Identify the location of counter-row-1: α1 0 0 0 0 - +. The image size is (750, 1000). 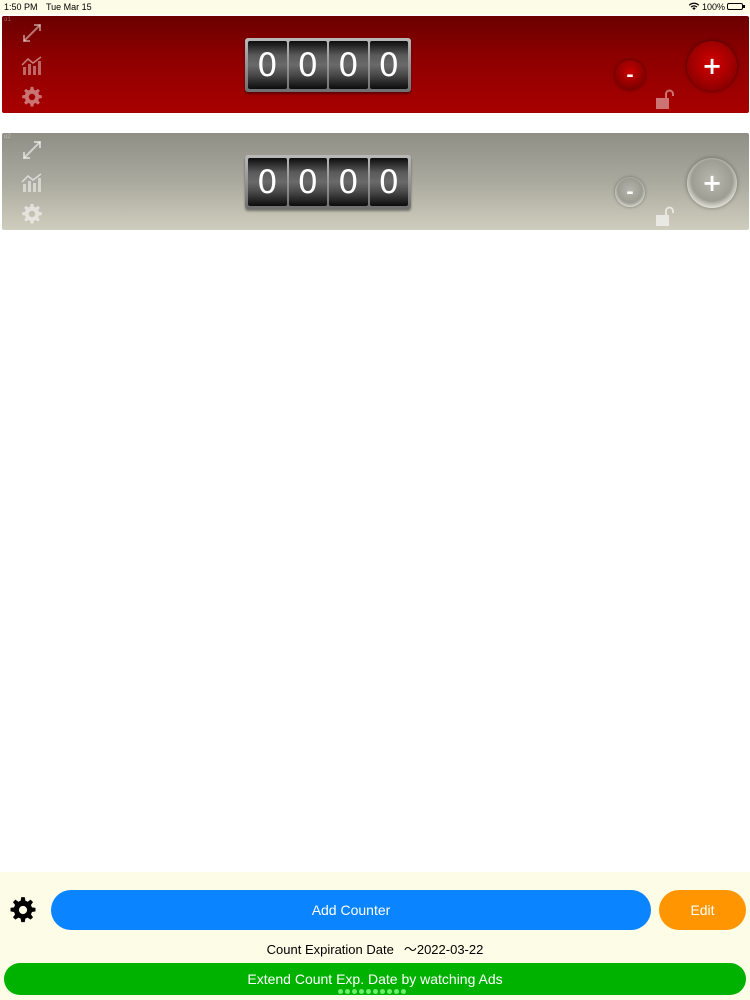
(375, 64).